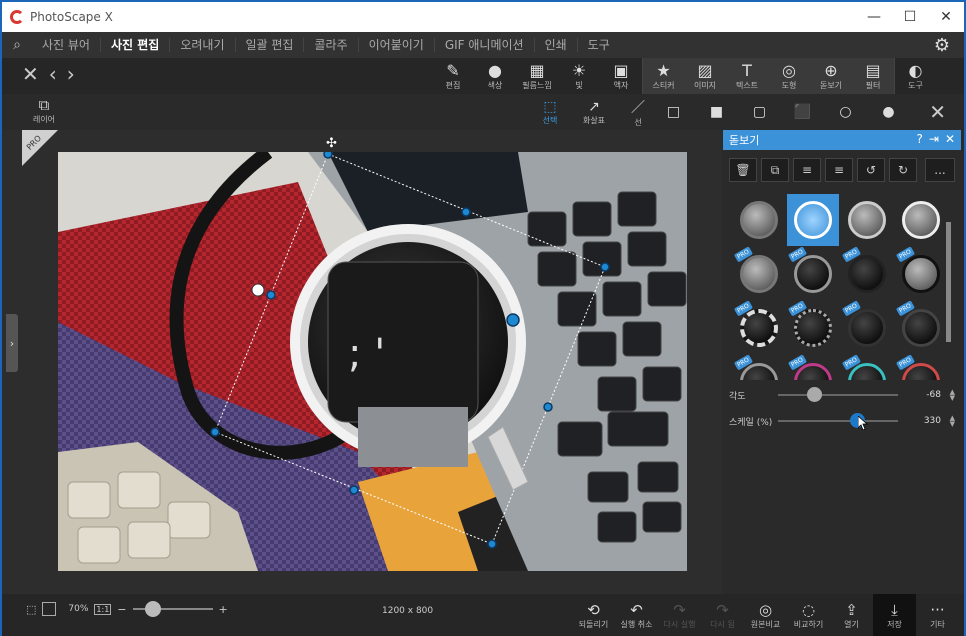 This screenshot has width=966, height=636. Describe the element at coordinates (453, 76) in the screenshot. I see `tool-edit: ✎ 편집` at that location.